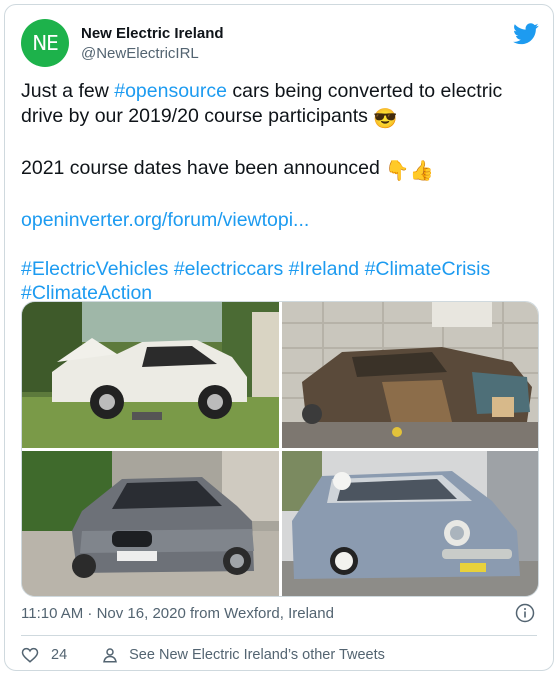 Image resolution: width=558 pixels, height=675 pixels. What do you see at coordinates (257, 655) in the screenshot?
I see `see-other-tweets-link: See New Electric Ireland’s other Tweets` at bounding box center [257, 655].